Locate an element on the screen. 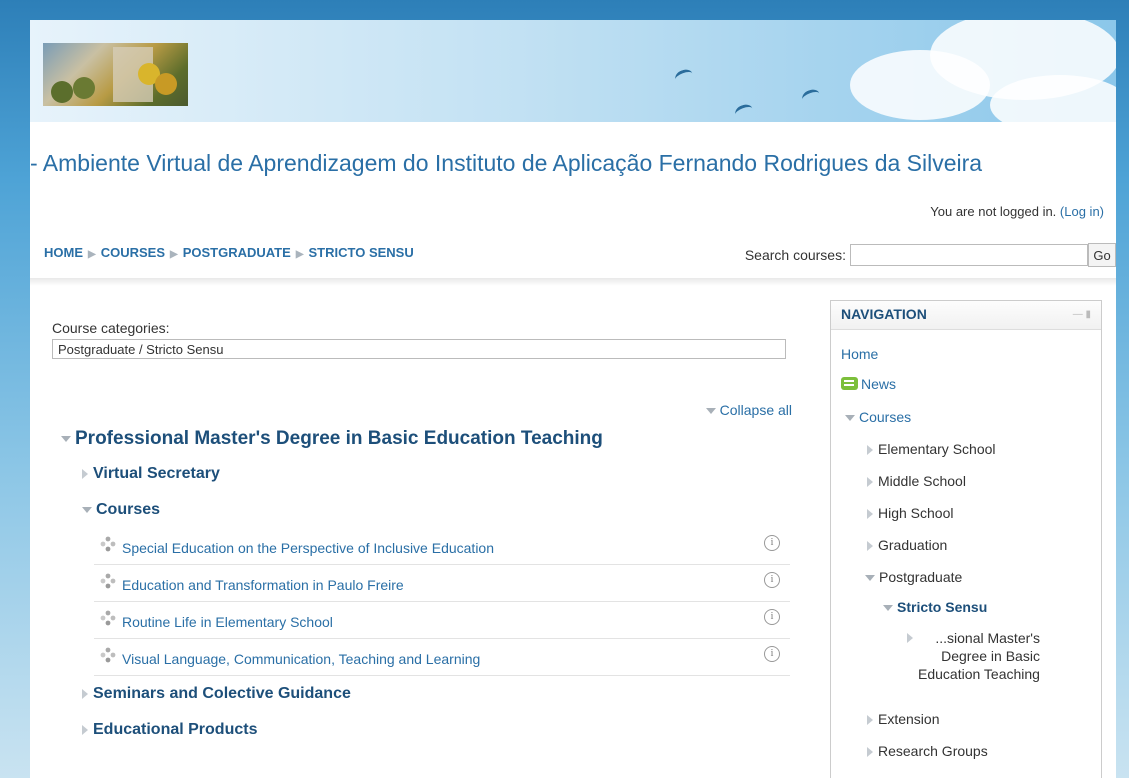 The height and width of the screenshot is (778, 1129). nav-item-extension: Extension is located at coordinates (903, 719).